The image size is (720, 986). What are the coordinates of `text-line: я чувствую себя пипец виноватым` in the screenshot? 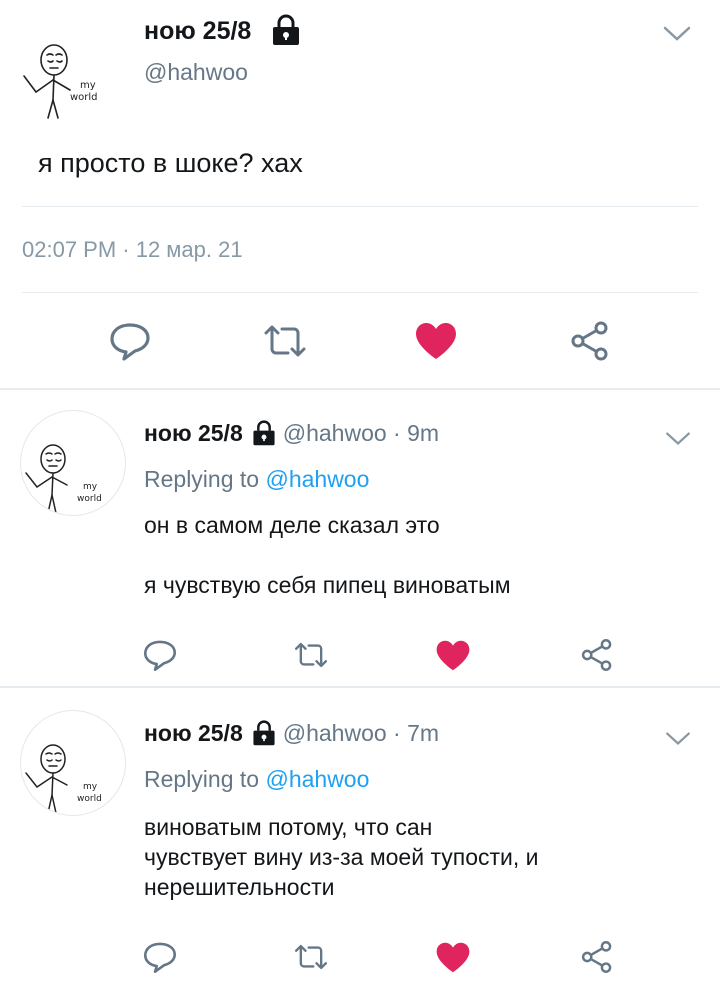 It's located at (327, 585).